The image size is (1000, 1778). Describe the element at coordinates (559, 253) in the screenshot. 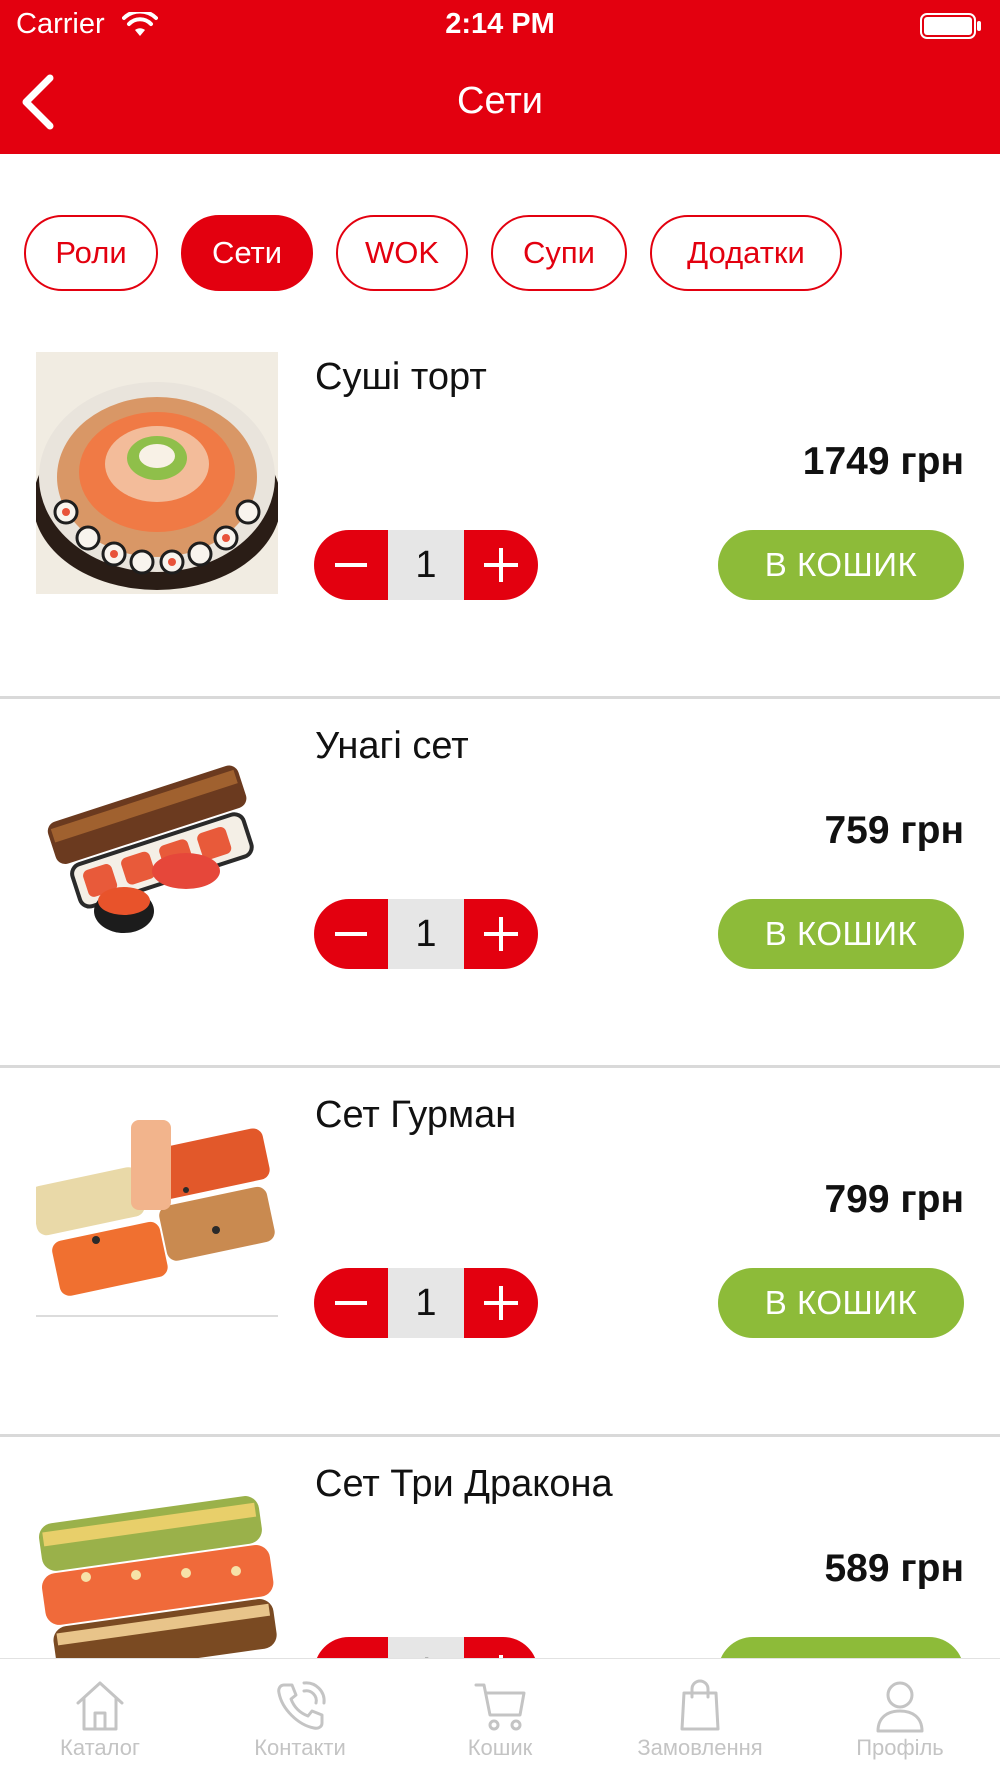

I see `category-chip-supy: Супи` at that location.